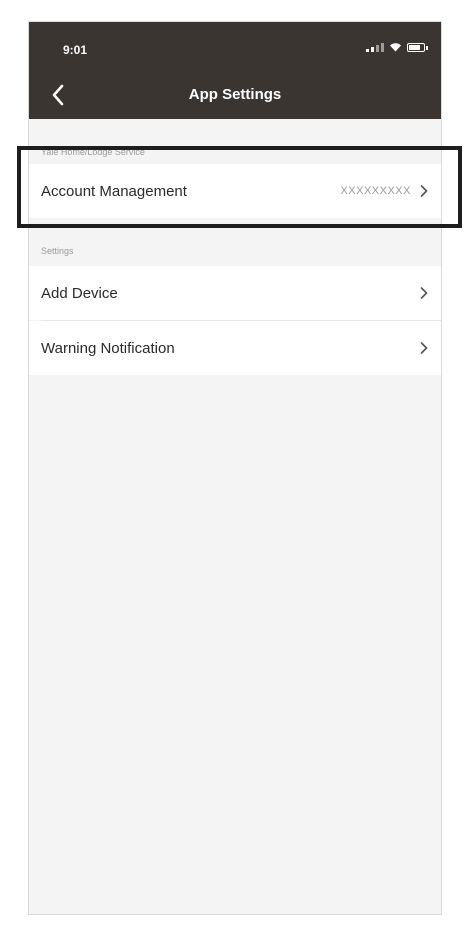  Describe the element at coordinates (57, 251) in the screenshot. I see `section-header-settings: Settings` at that location.